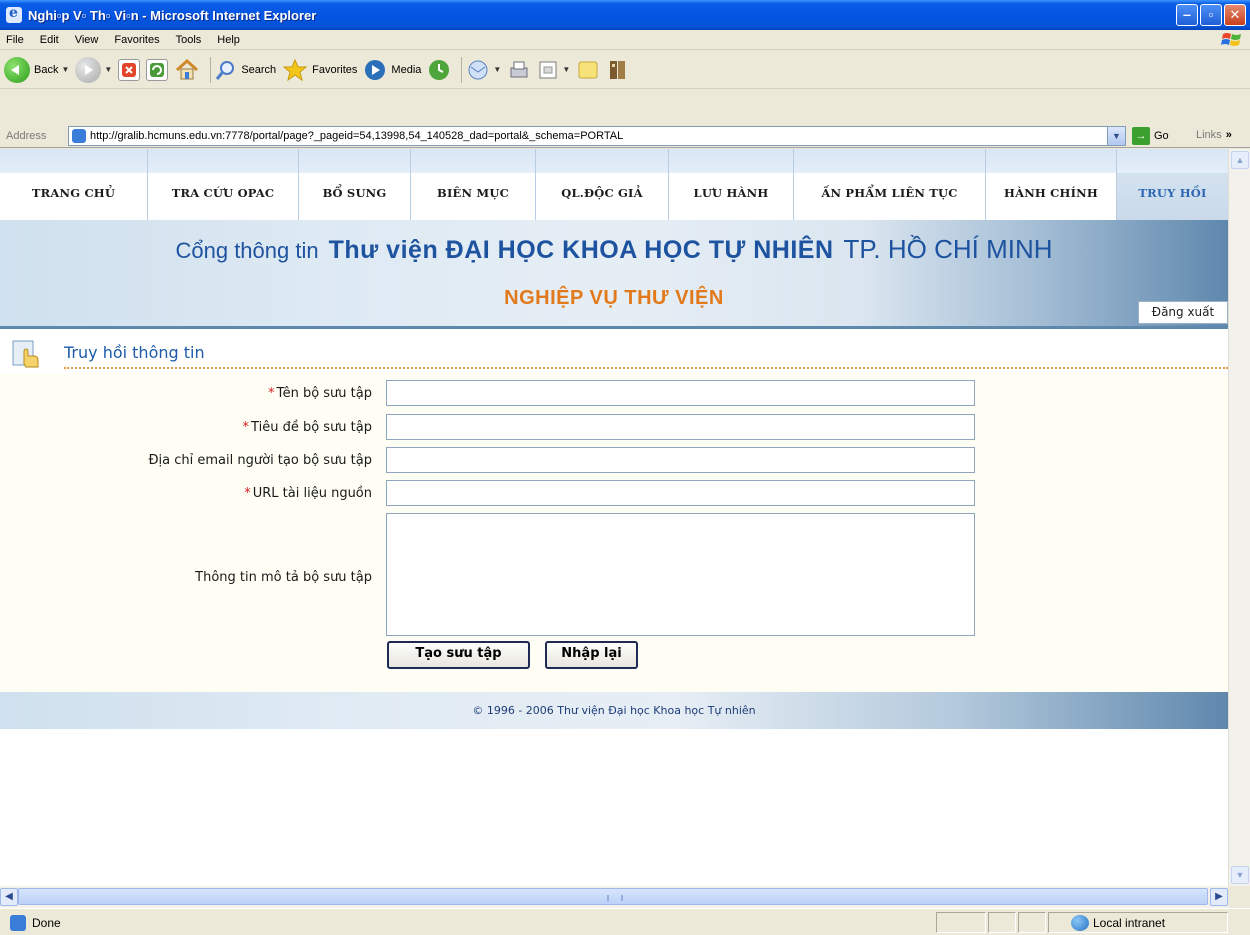 The width and height of the screenshot is (1250, 935). What do you see at coordinates (1141, 136) in the screenshot?
I see `go-arrow-icon: →` at bounding box center [1141, 136].